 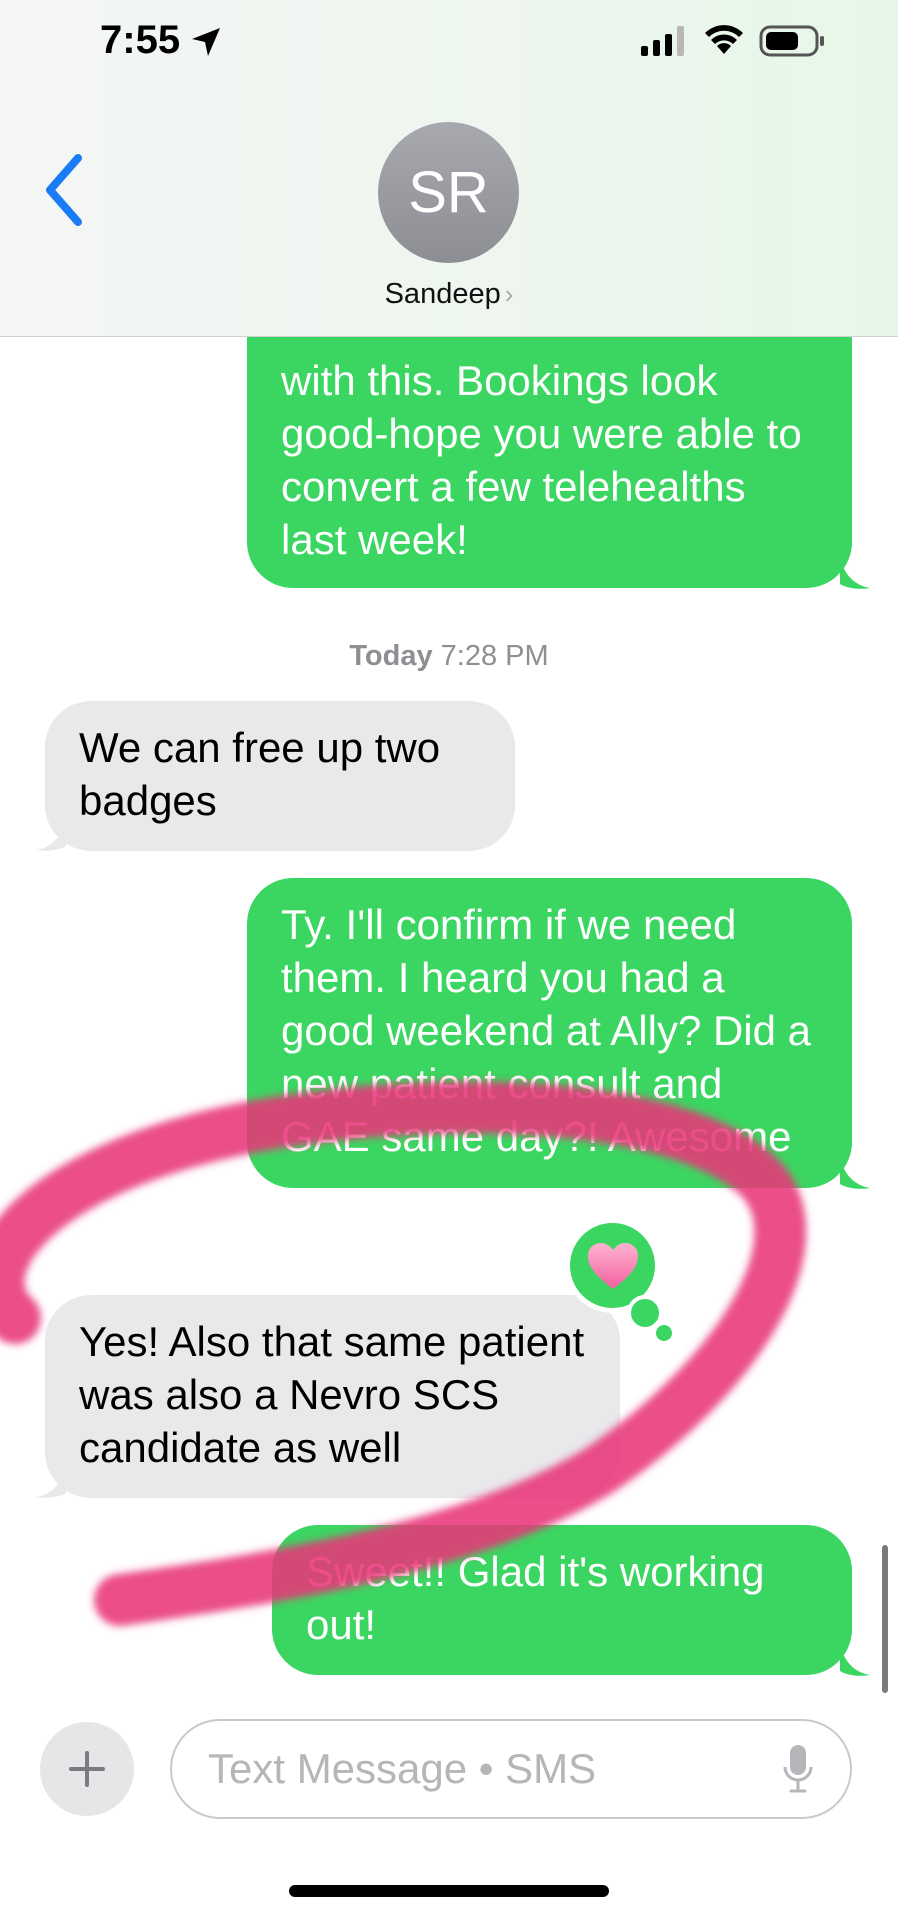 I want to click on chevron-right-icon: ›, so click(x=509, y=294).